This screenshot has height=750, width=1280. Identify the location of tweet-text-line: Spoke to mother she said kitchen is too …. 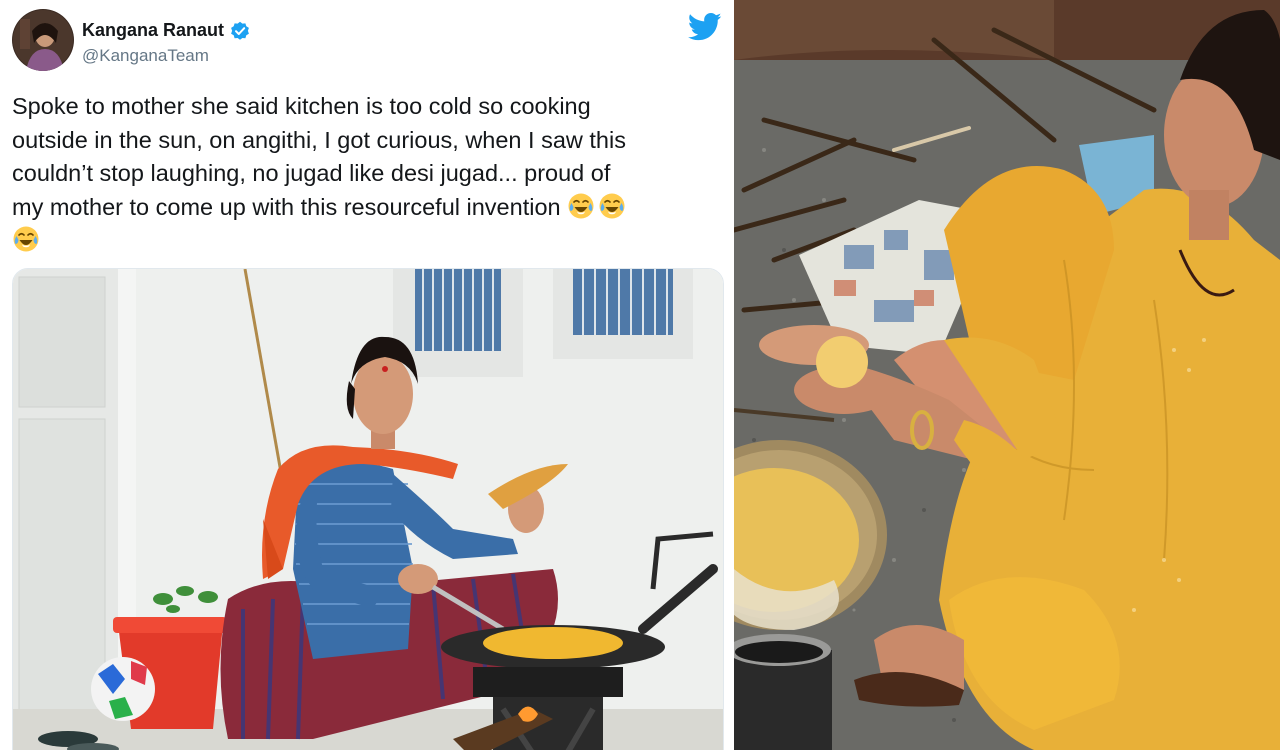
(301, 106).